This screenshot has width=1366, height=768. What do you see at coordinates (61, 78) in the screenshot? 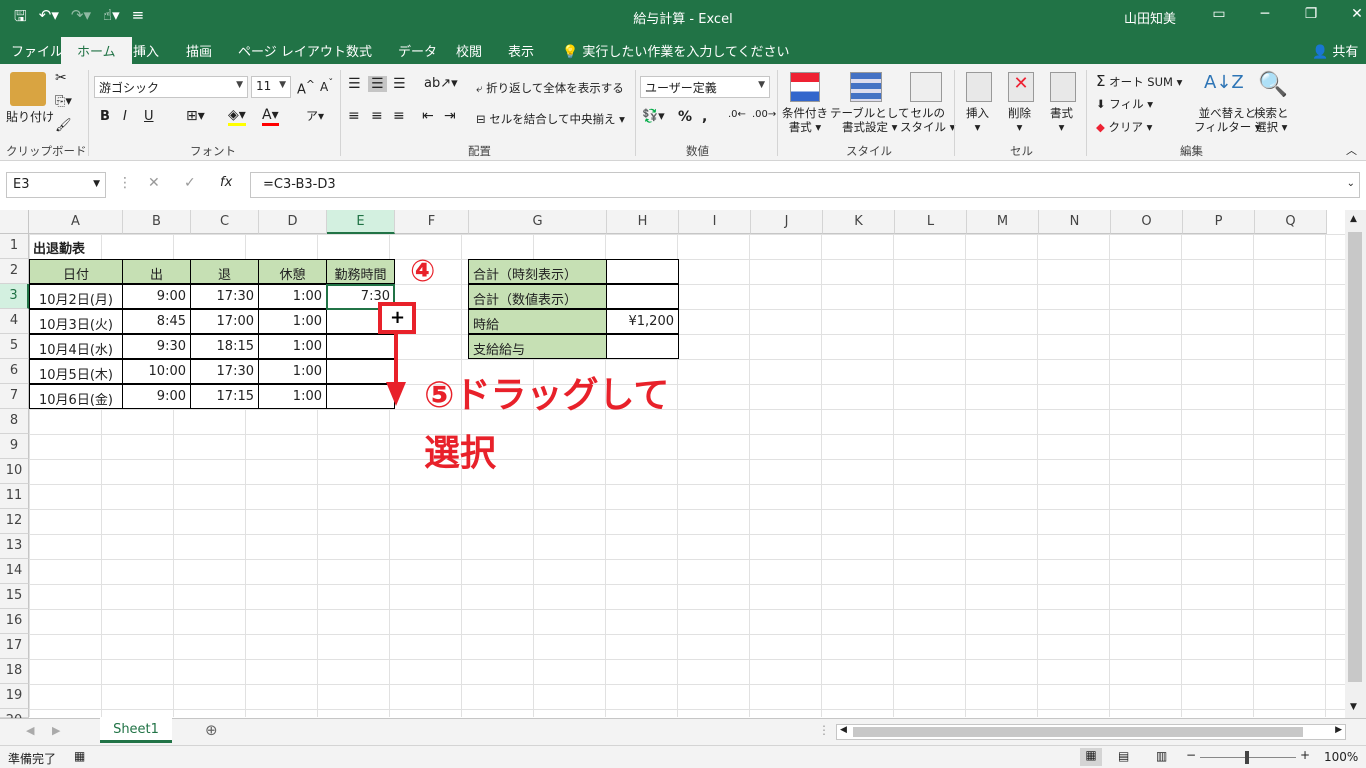
I see `cut-icon: ✂` at bounding box center [61, 78].